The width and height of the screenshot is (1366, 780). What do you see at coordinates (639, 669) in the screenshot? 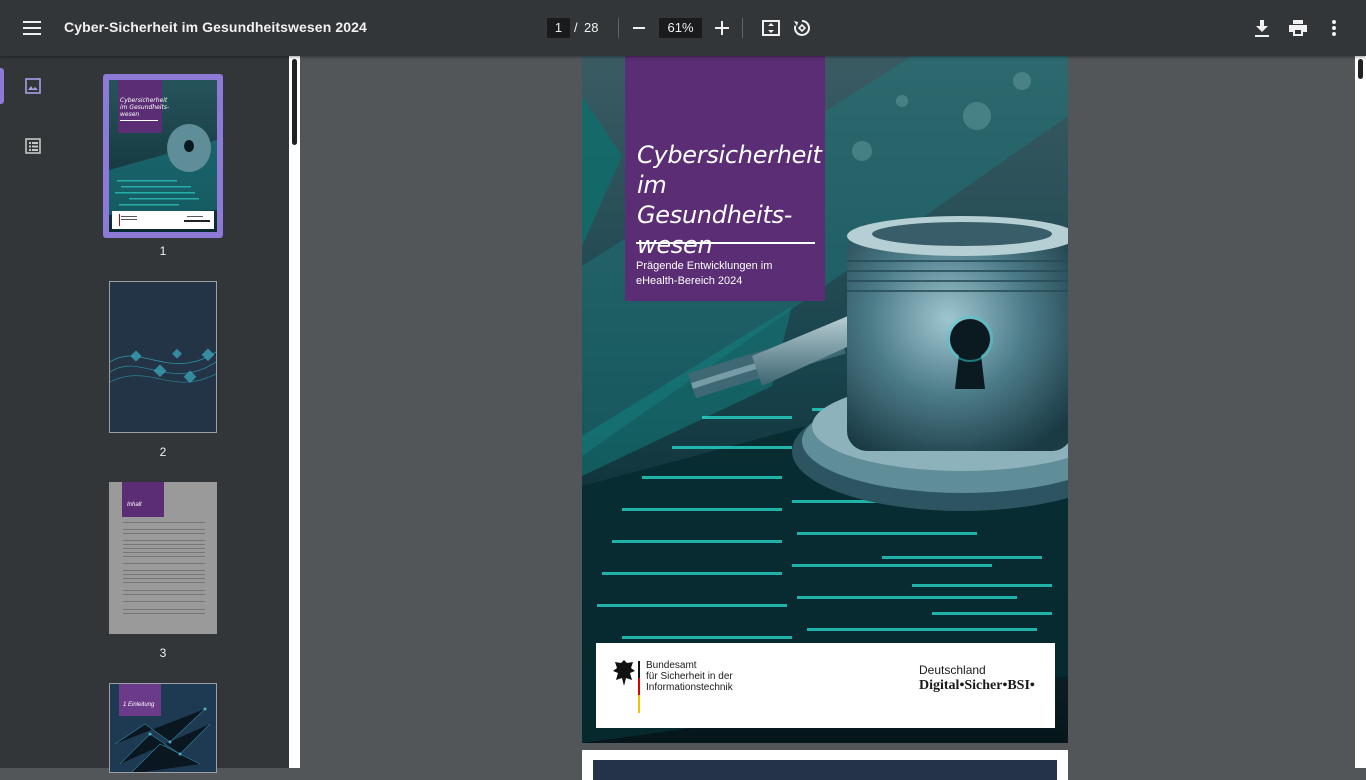
I see `flag-stripe-black` at bounding box center [639, 669].